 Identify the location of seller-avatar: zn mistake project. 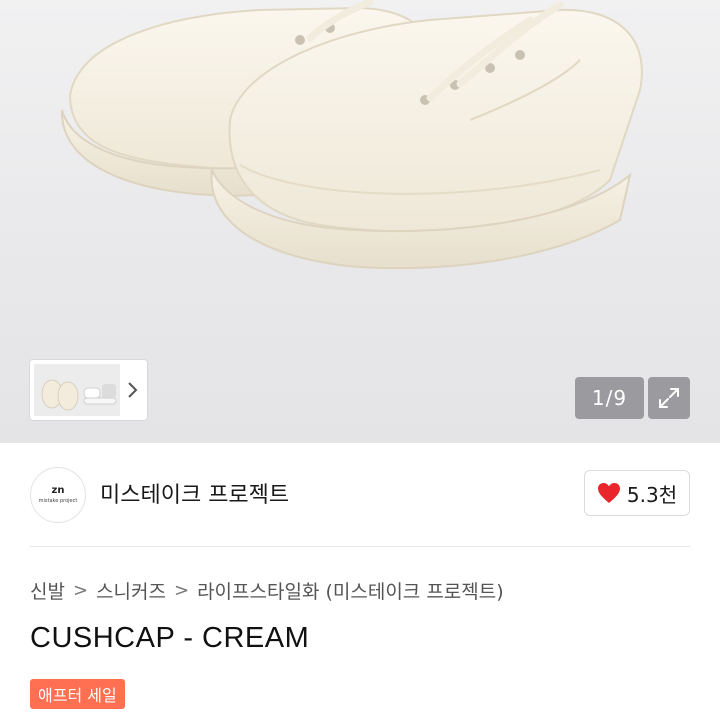
(58, 495).